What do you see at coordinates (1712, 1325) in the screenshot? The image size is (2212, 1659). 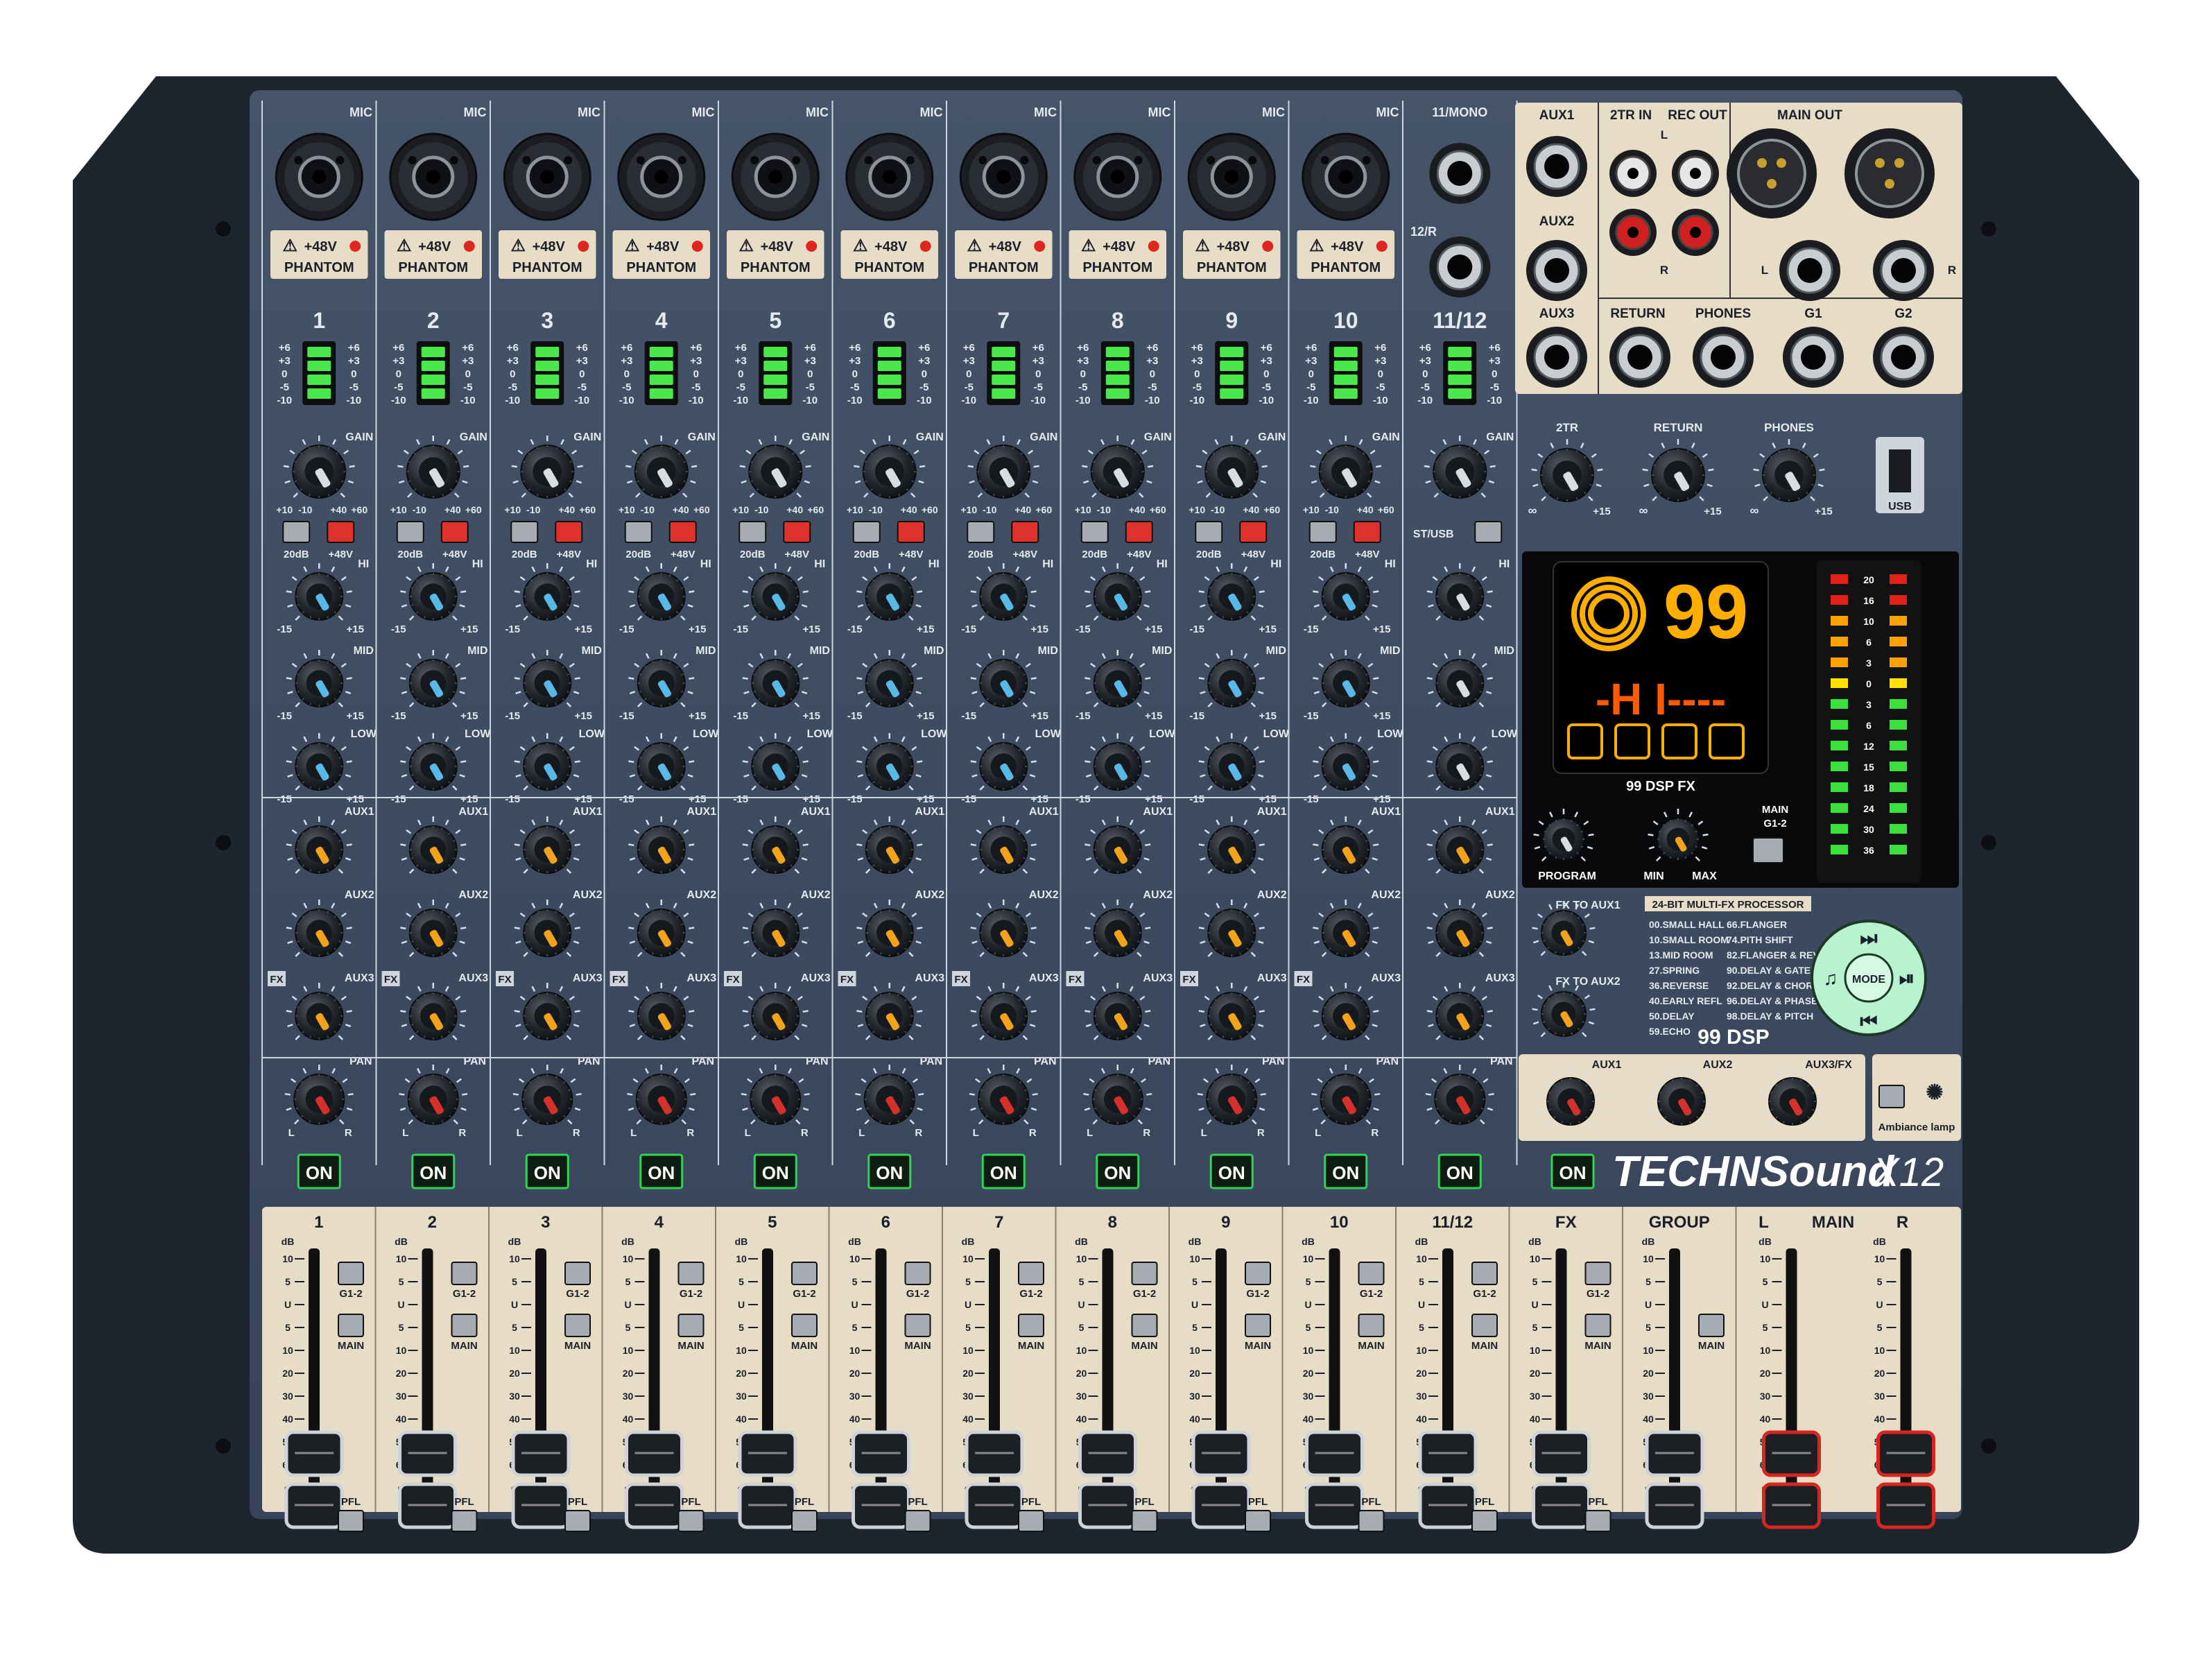 I see `group-main-button` at bounding box center [1712, 1325].